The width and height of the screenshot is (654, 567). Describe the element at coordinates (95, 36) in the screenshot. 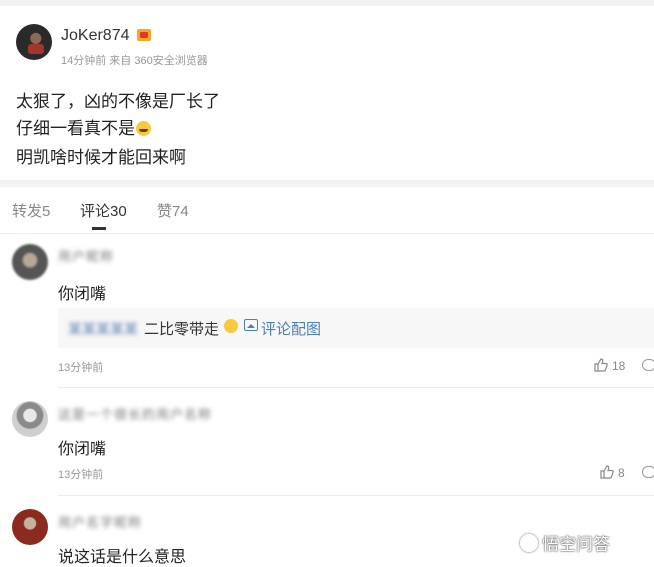

I see `post-author-name: JoKer874` at that location.